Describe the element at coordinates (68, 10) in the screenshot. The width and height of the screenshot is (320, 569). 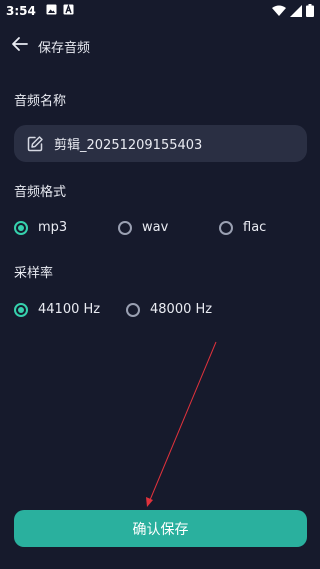
I see `font-a-icon` at that location.